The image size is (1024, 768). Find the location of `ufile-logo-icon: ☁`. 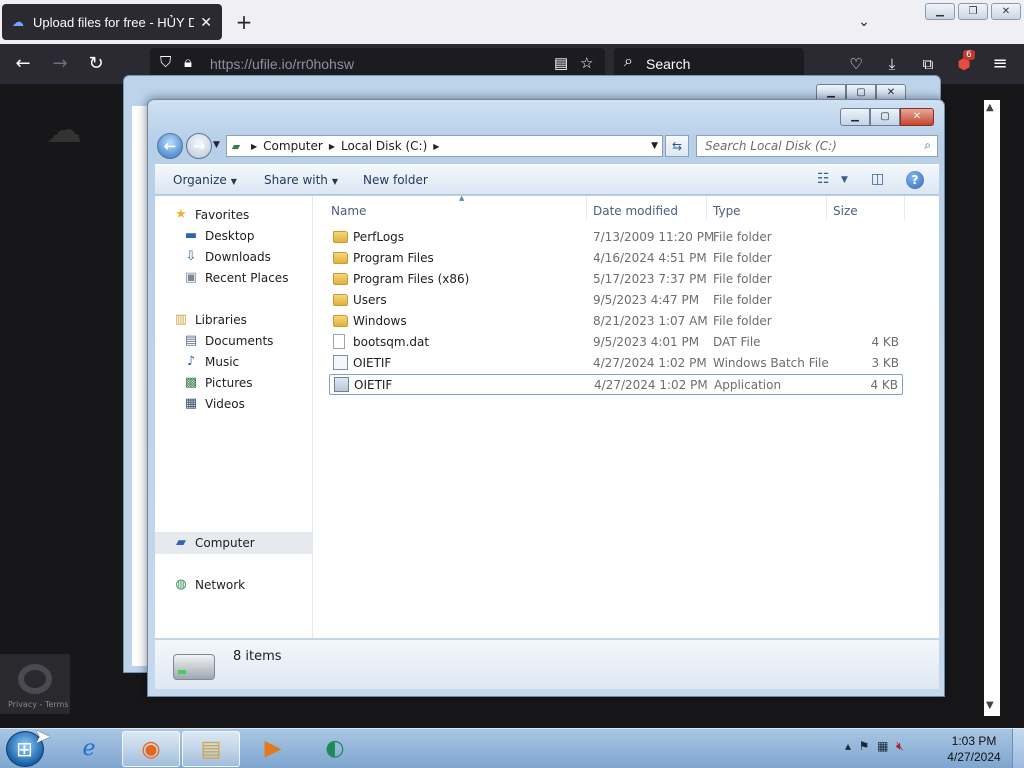

ufile-logo-icon: ☁ is located at coordinates (64, 130).